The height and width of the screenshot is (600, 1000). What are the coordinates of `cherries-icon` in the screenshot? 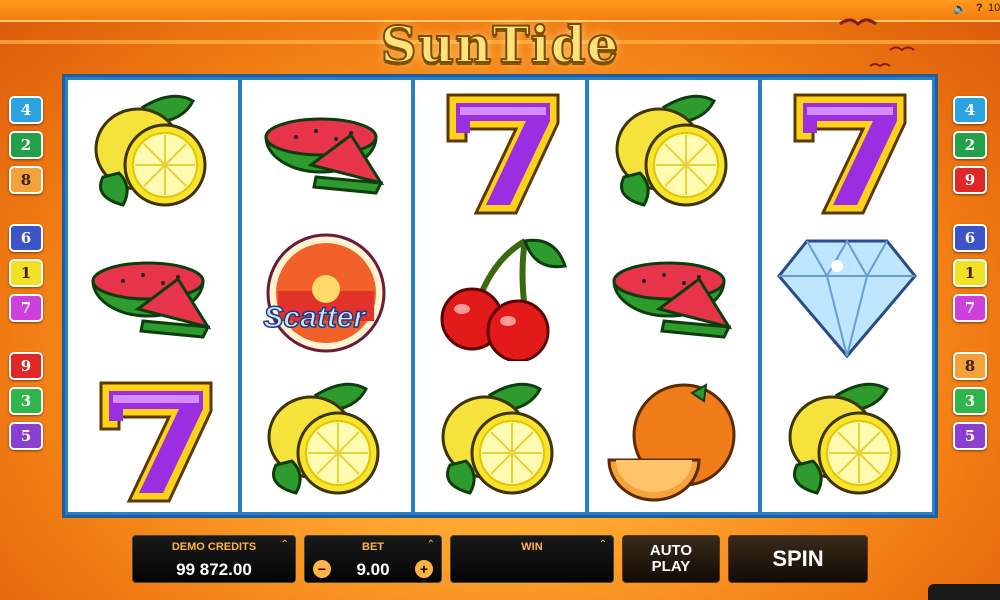 It's located at (500, 296).